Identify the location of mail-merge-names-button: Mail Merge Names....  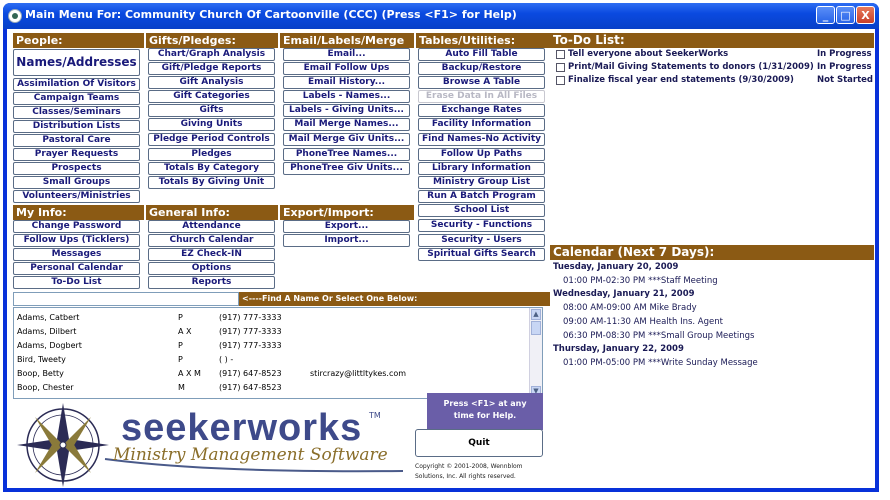
(346, 124).